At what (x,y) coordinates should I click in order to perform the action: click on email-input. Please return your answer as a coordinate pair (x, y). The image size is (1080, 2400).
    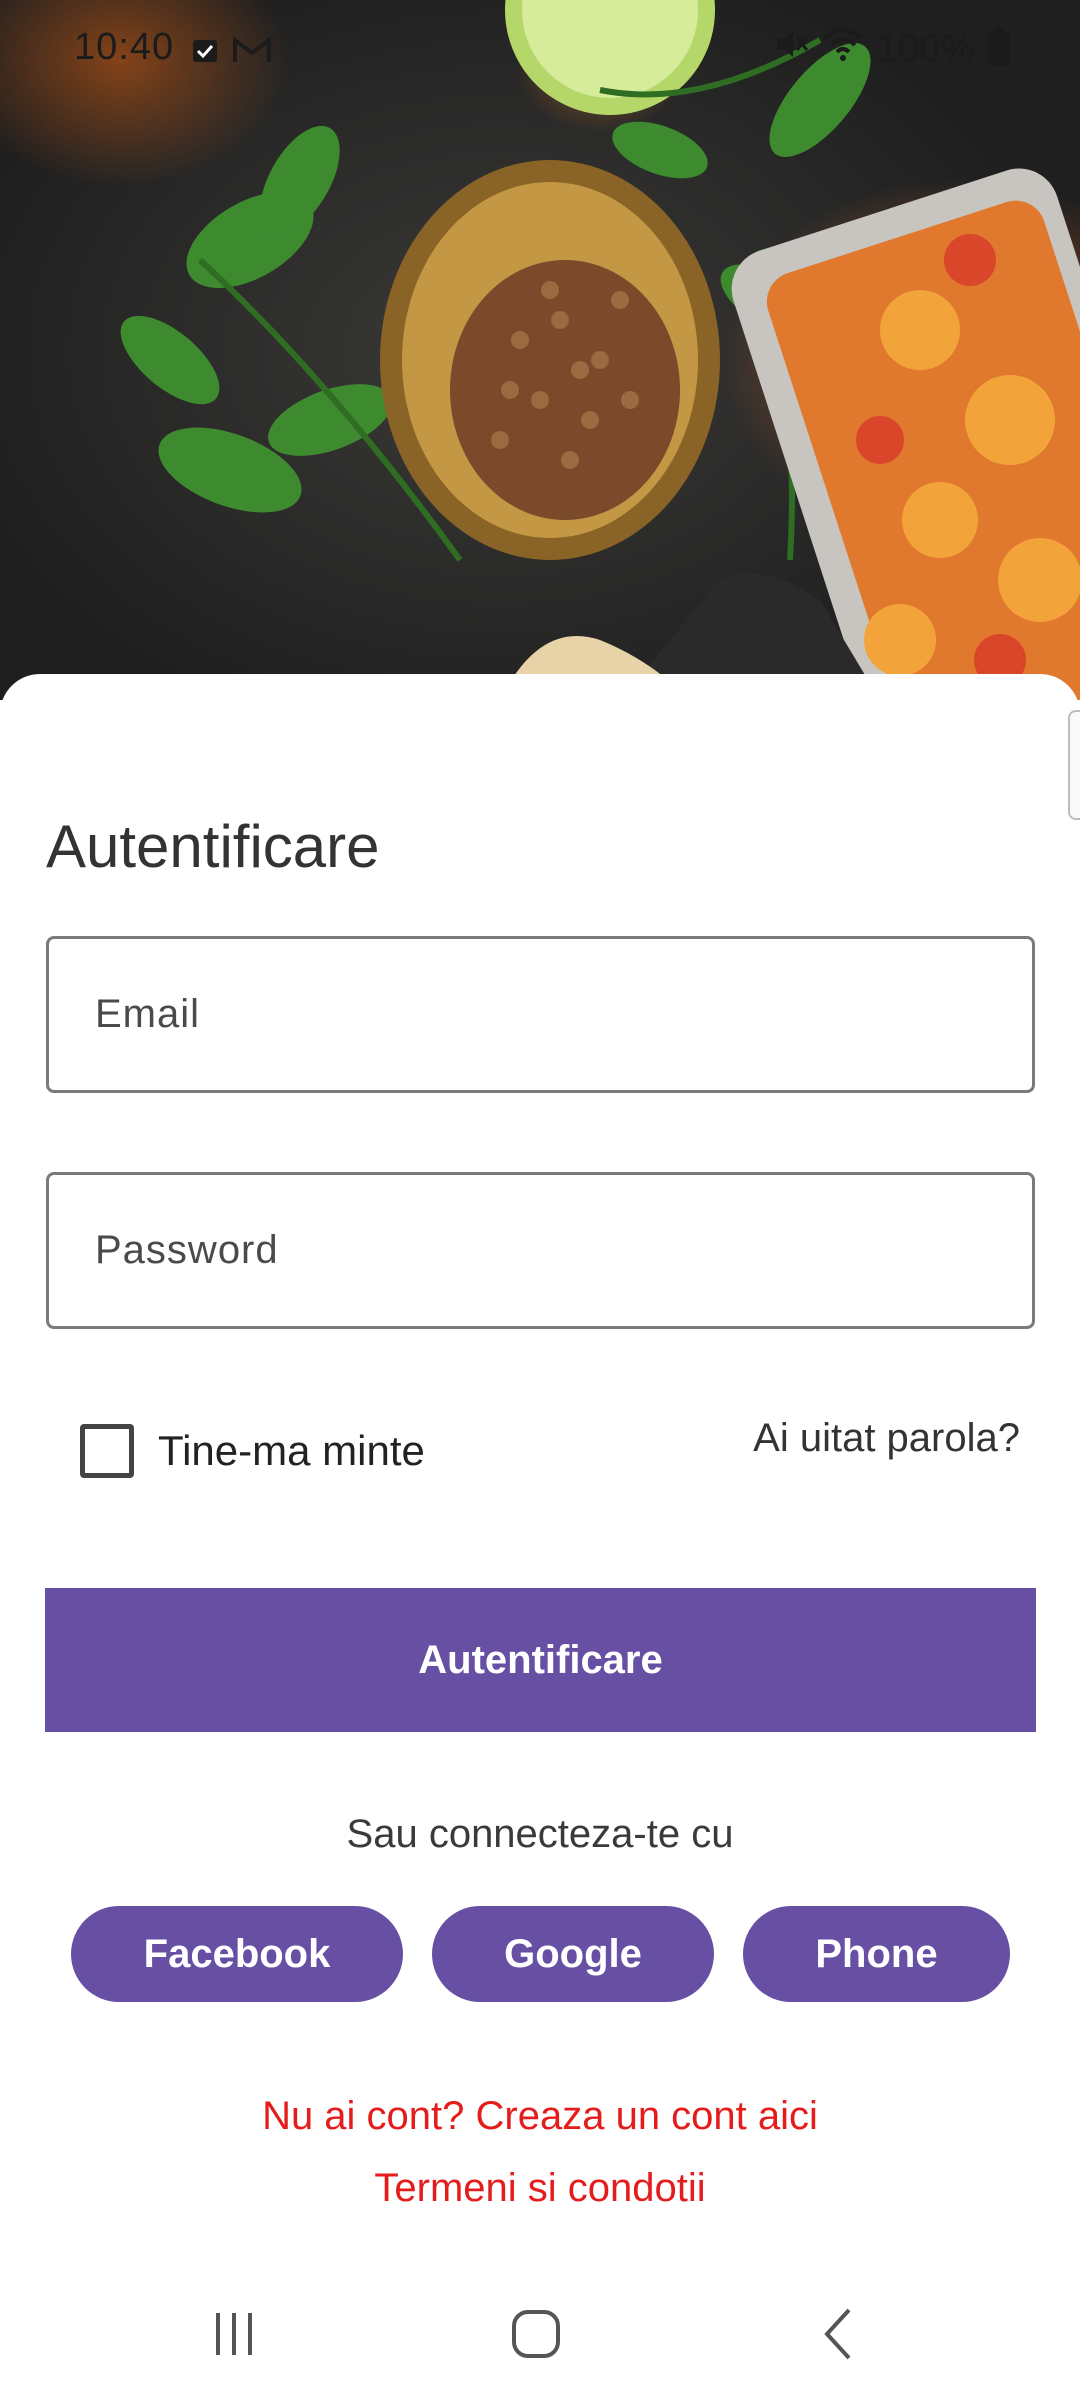
    Looking at the image, I should click on (540, 1014).